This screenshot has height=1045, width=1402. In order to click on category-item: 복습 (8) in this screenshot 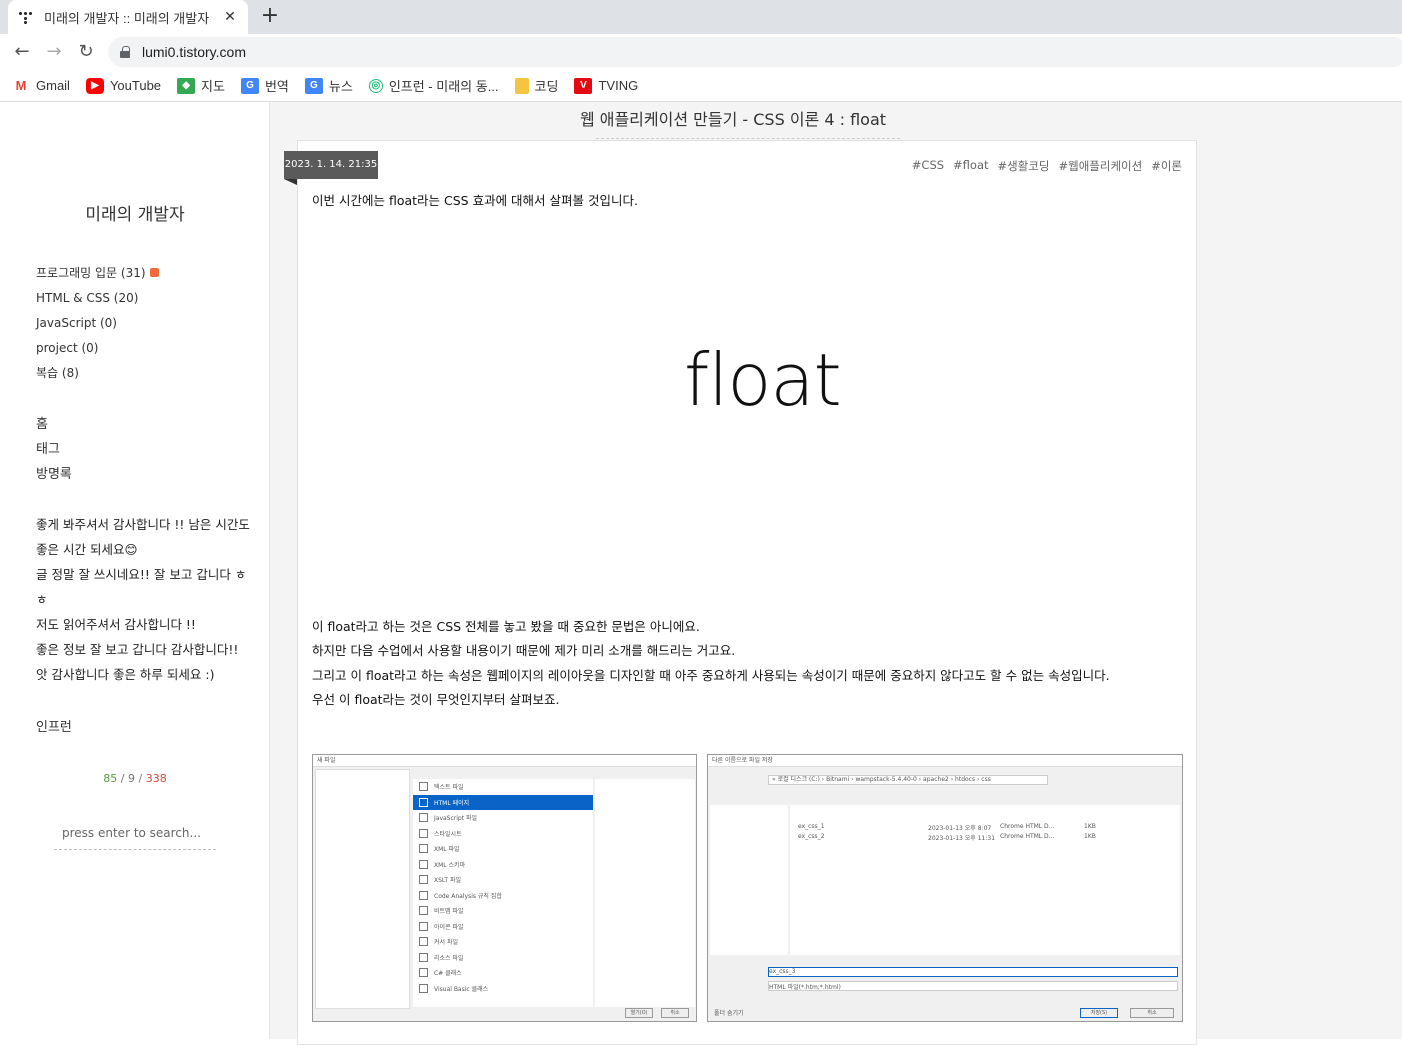, I will do `click(97, 372)`.